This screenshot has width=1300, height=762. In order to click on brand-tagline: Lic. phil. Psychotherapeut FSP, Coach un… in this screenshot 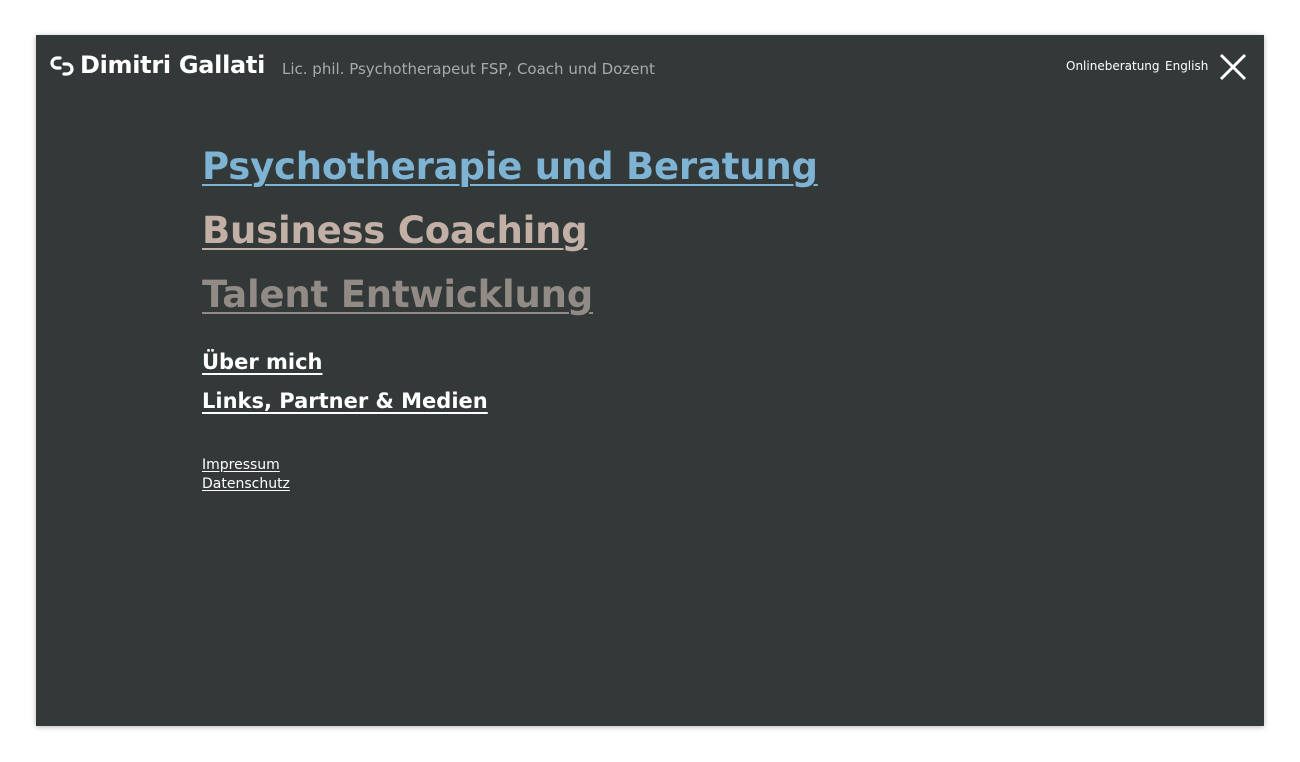, I will do `click(468, 69)`.